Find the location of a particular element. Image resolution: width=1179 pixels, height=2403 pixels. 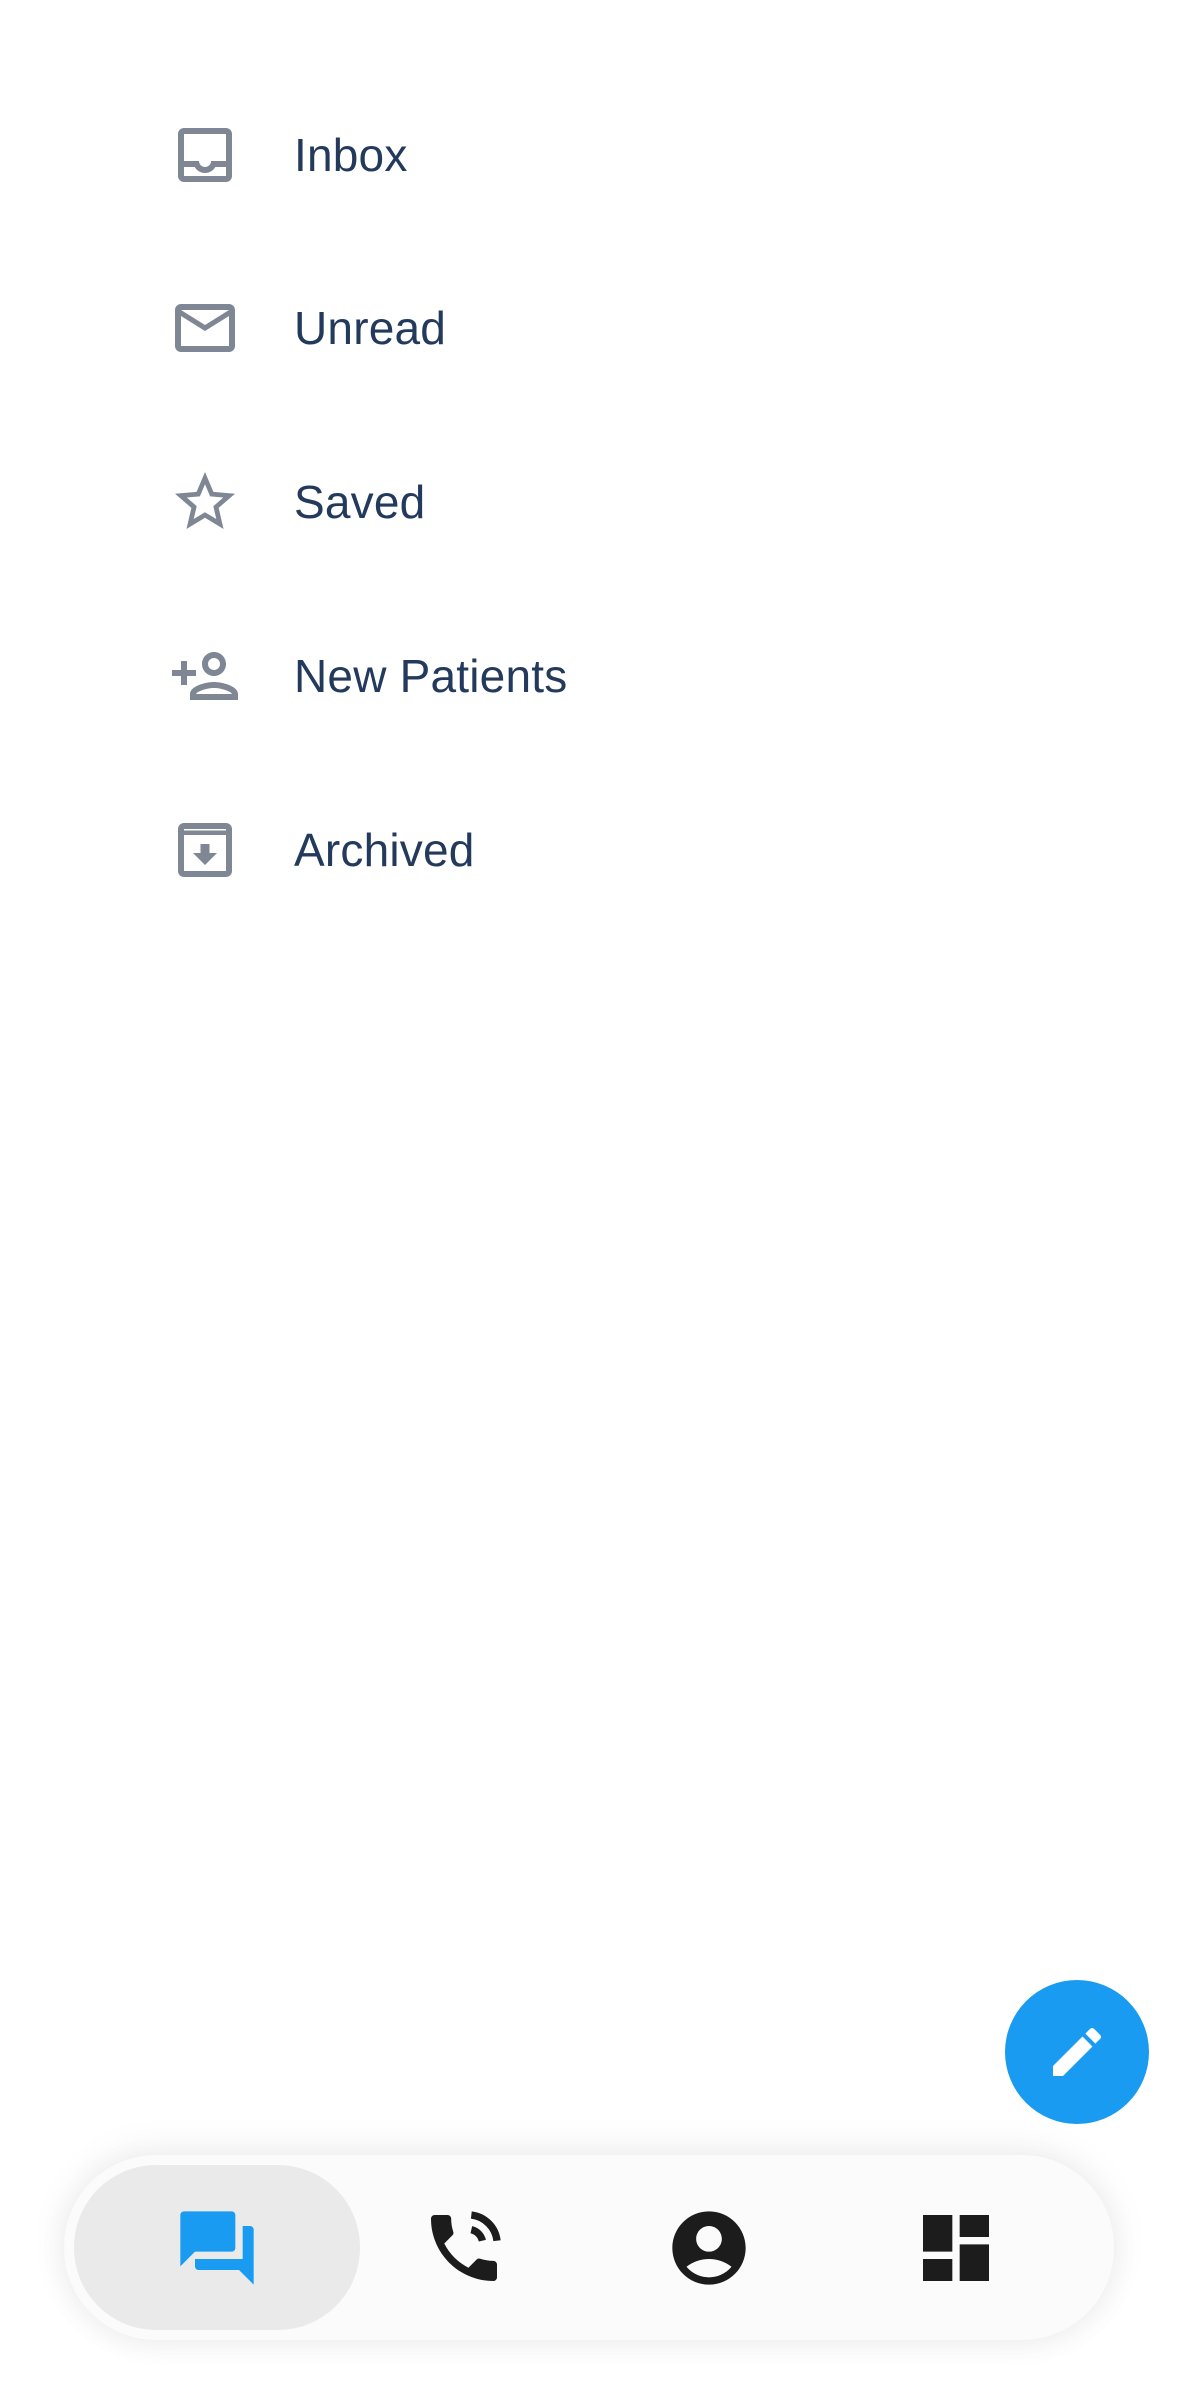

menu-item-label: New Patients is located at coordinates (431, 676).